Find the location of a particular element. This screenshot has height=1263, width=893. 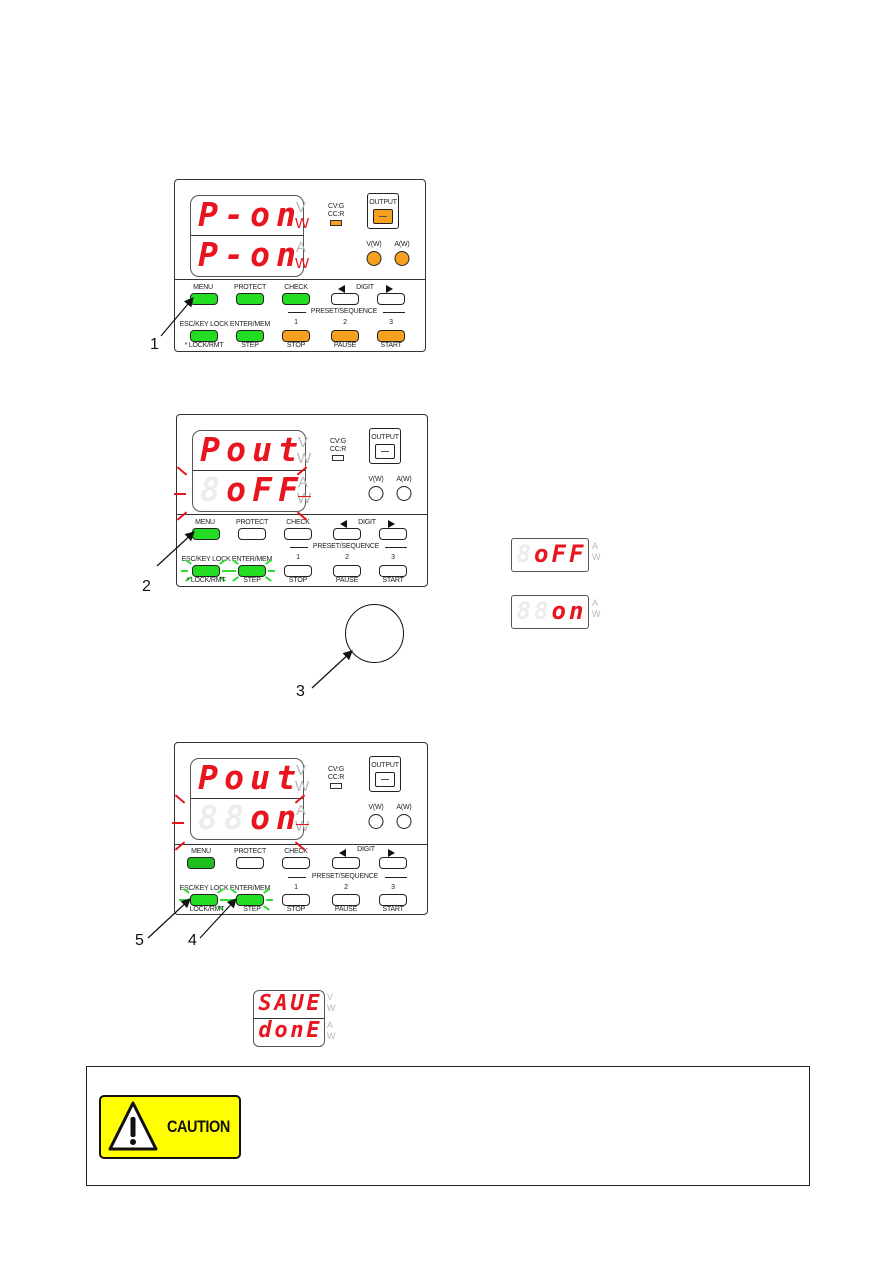

arrow-step2 is located at coordinates (175, 549).